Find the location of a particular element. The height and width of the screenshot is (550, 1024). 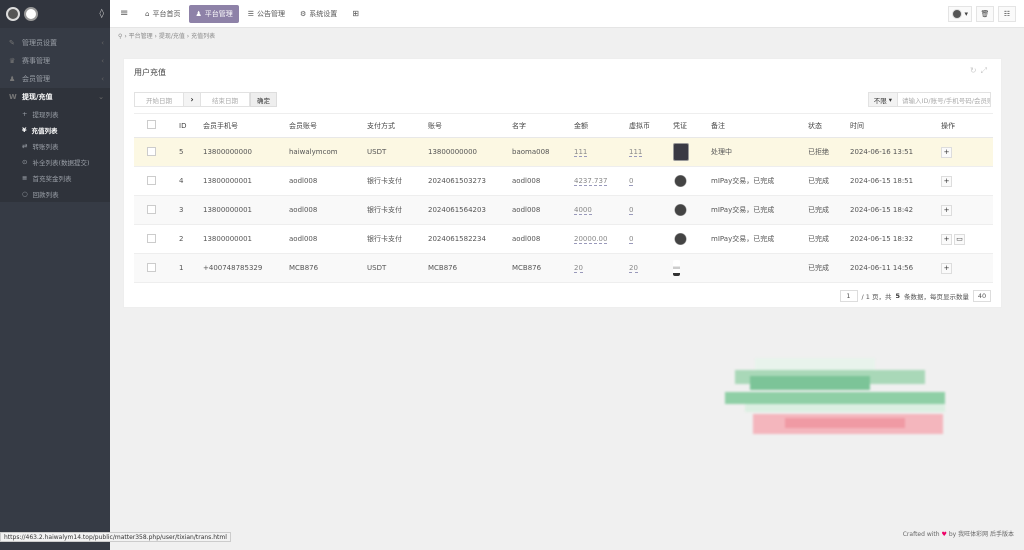

pagination: 1 / 1 页，共 5 条数据，每页显示数量 40 is located at coordinates (915, 296).